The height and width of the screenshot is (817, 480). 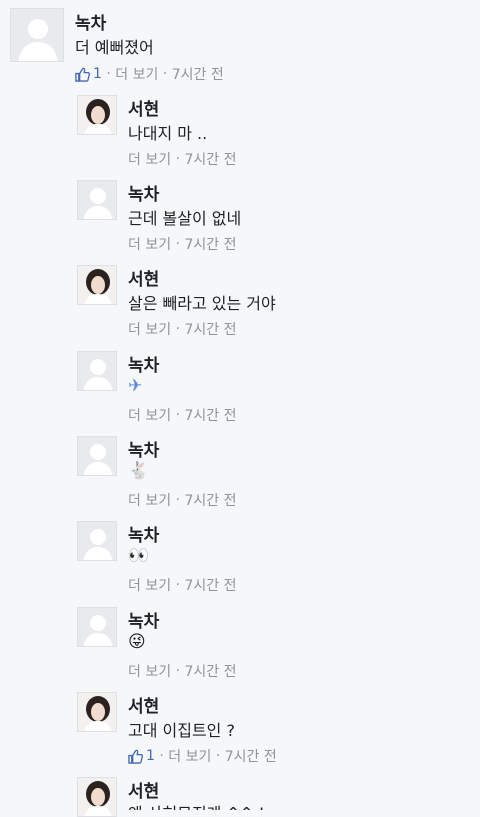 What do you see at coordinates (114, 47) in the screenshot?
I see `comment-text: 더 예뻐졌어` at bounding box center [114, 47].